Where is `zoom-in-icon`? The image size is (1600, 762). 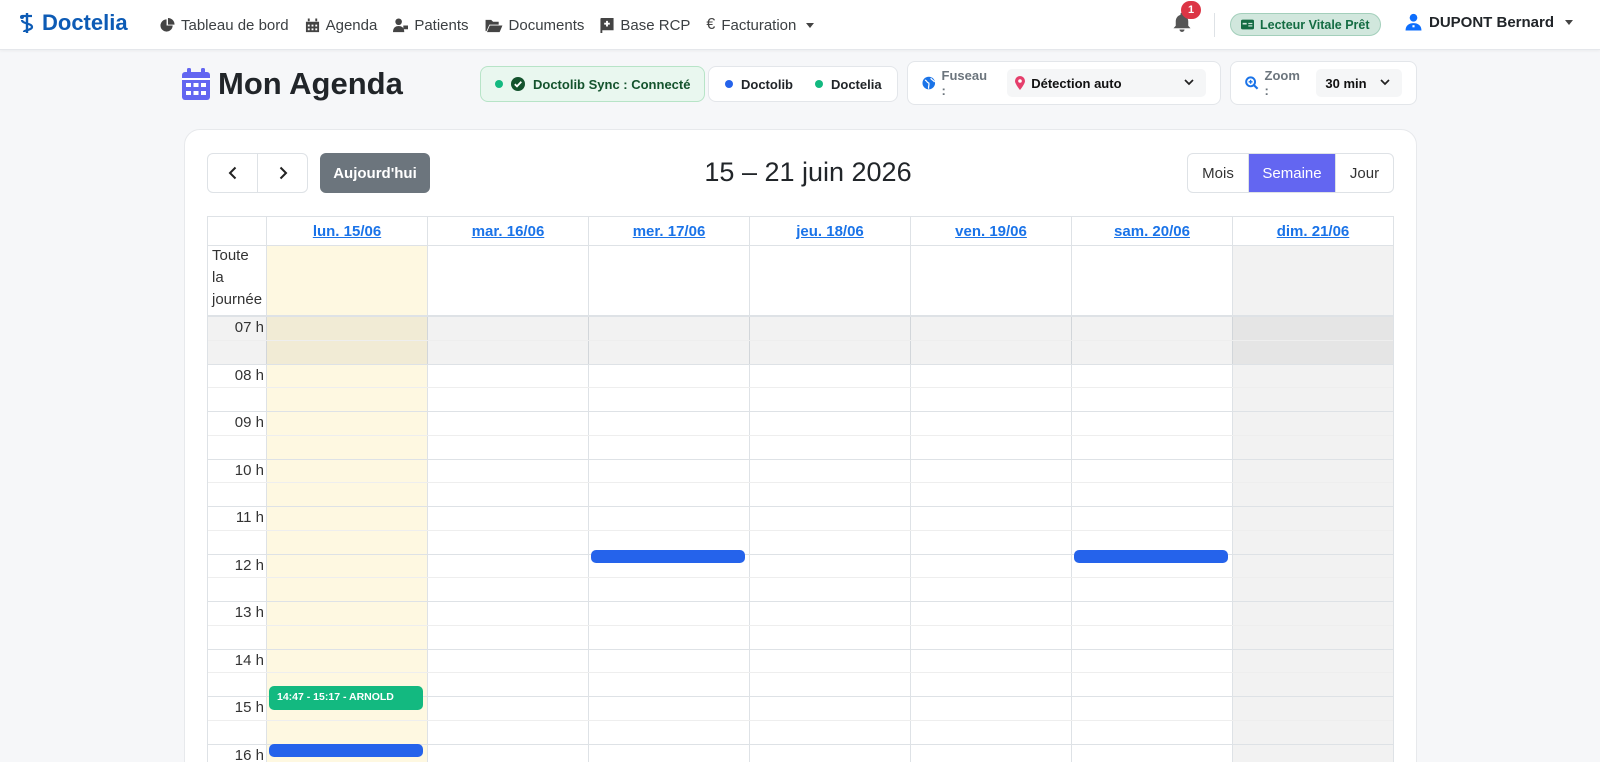
zoom-in-icon is located at coordinates (1252, 83).